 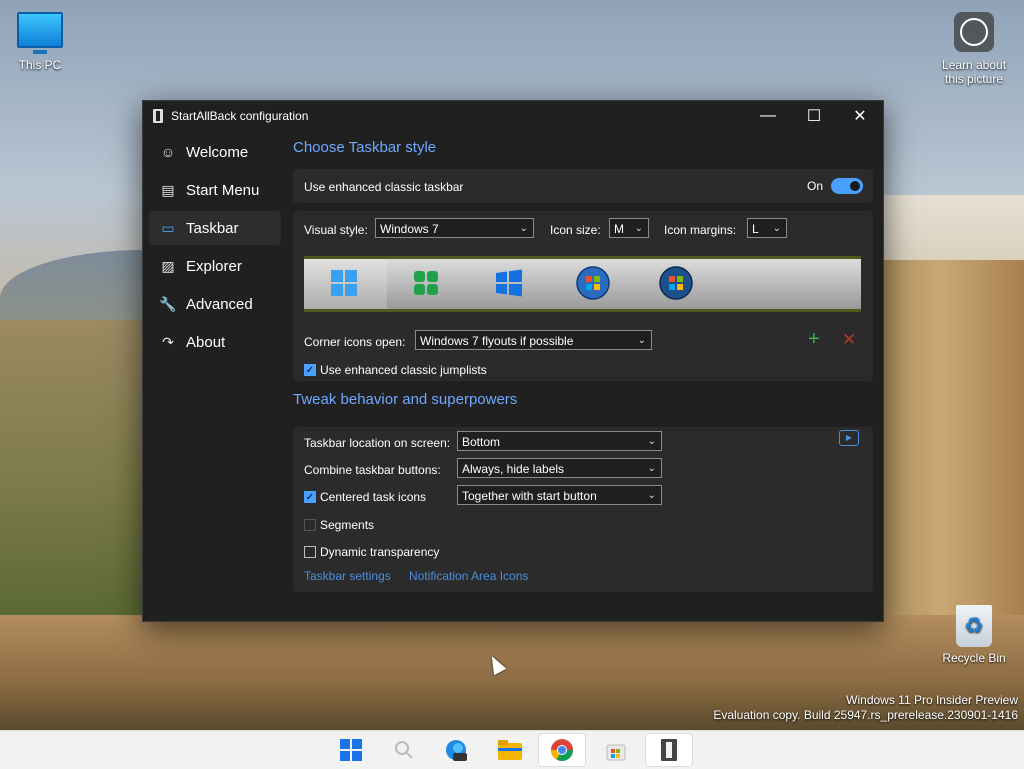 I want to click on select-value: Bottom, so click(x=481, y=442).